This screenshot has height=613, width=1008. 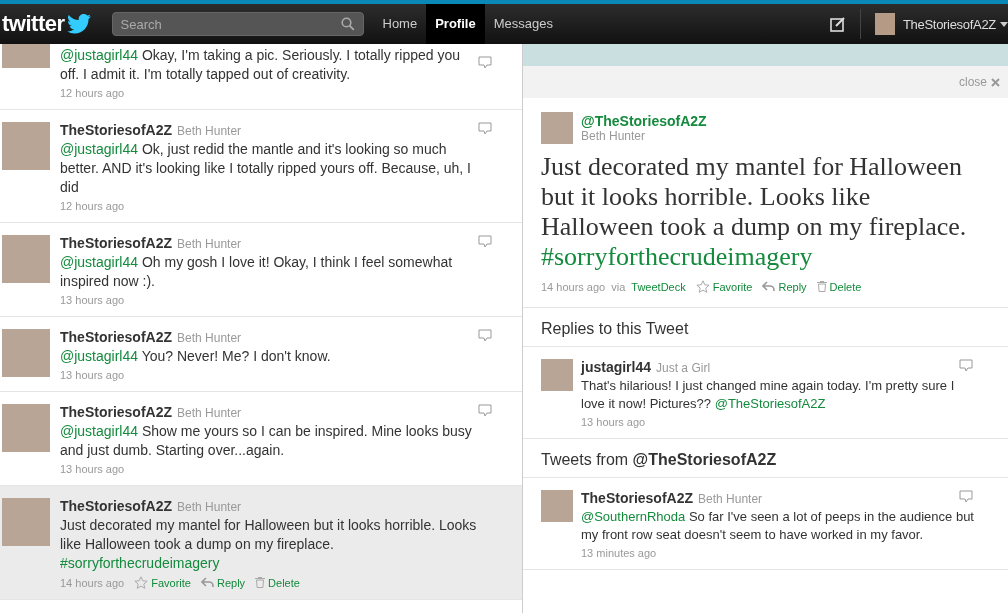 What do you see at coordinates (618, 286) in the screenshot?
I see `via-label: via` at bounding box center [618, 286].